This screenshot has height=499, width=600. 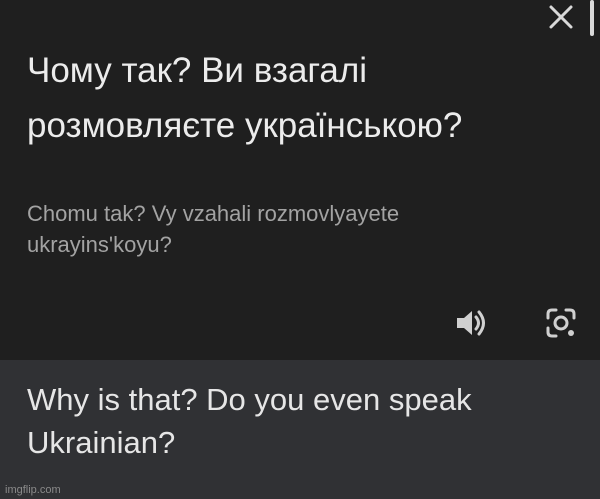 I want to click on lens-button, so click(x=561, y=323).